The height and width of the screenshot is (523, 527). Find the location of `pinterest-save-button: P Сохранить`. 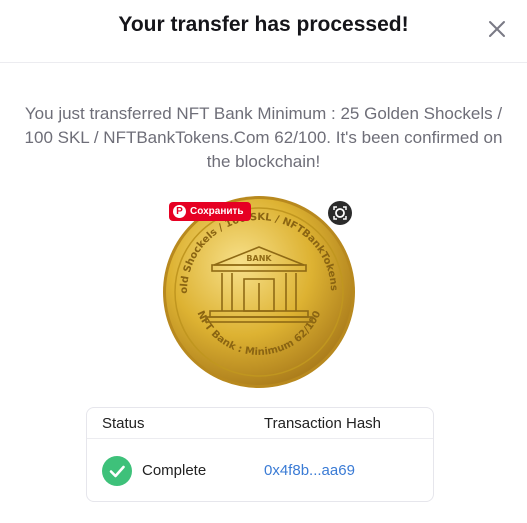

pinterest-save-button: P Сохранить is located at coordinates (210, 211).